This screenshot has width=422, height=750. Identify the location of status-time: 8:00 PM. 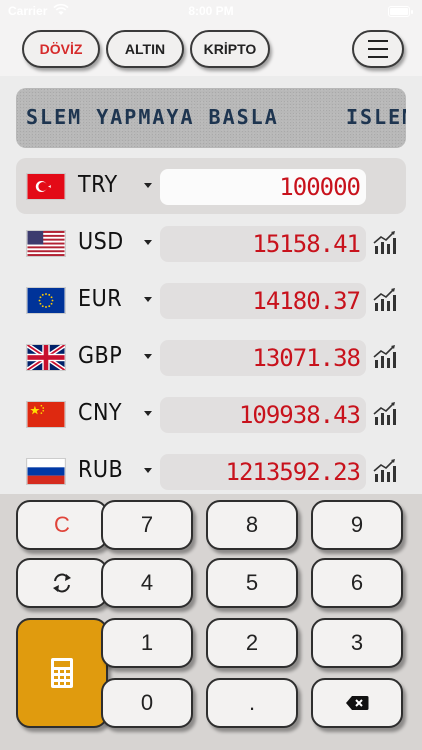
(211, 11).